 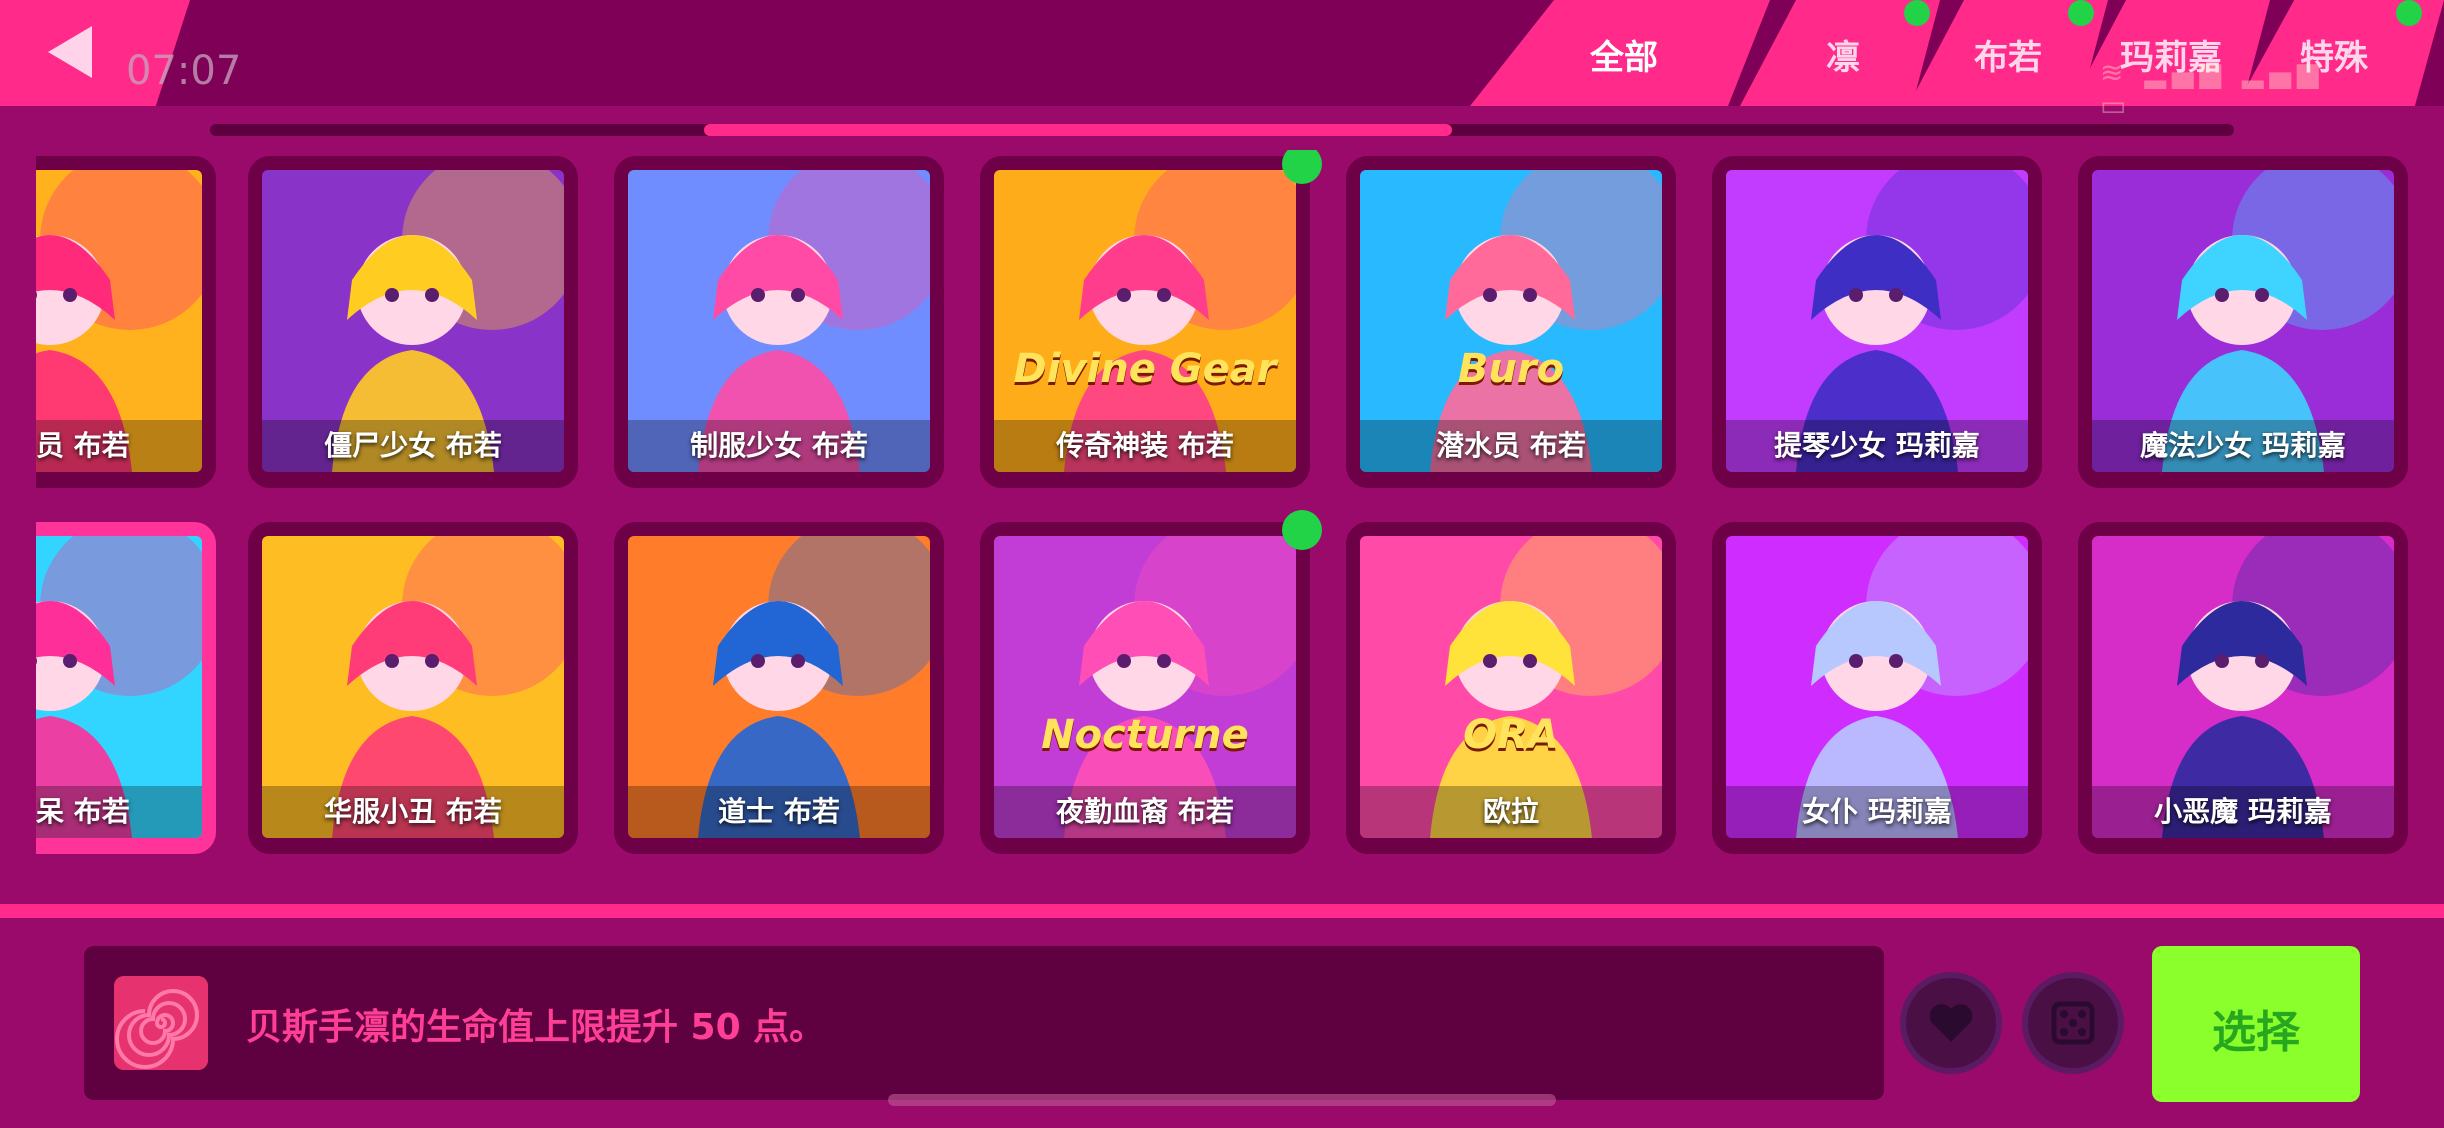 I want to click on top-bar: 07:07 全部 凛 布若 玛莉嘉 特殊 ≋ ▂▄▆ ▂▄▆ ▭, so click(x=1222, y=61).